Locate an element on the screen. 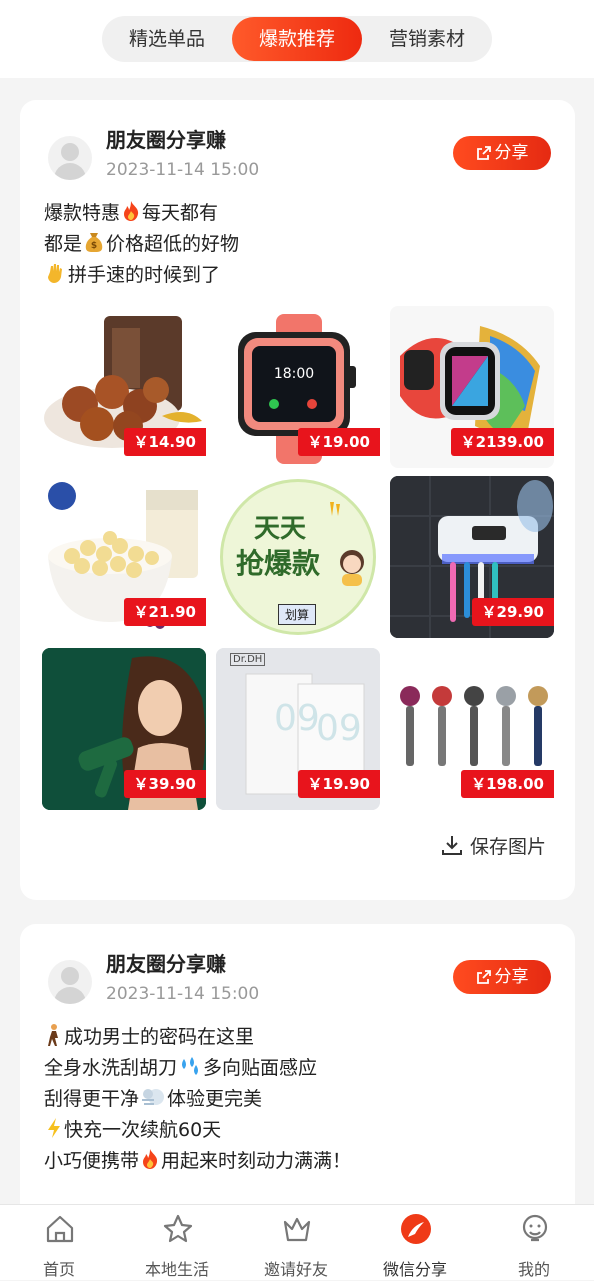 This screenshot has height=1281, width=594. daily-deals-banner: 天天 抢爆款 划算 is located at coordinates (298, 557).